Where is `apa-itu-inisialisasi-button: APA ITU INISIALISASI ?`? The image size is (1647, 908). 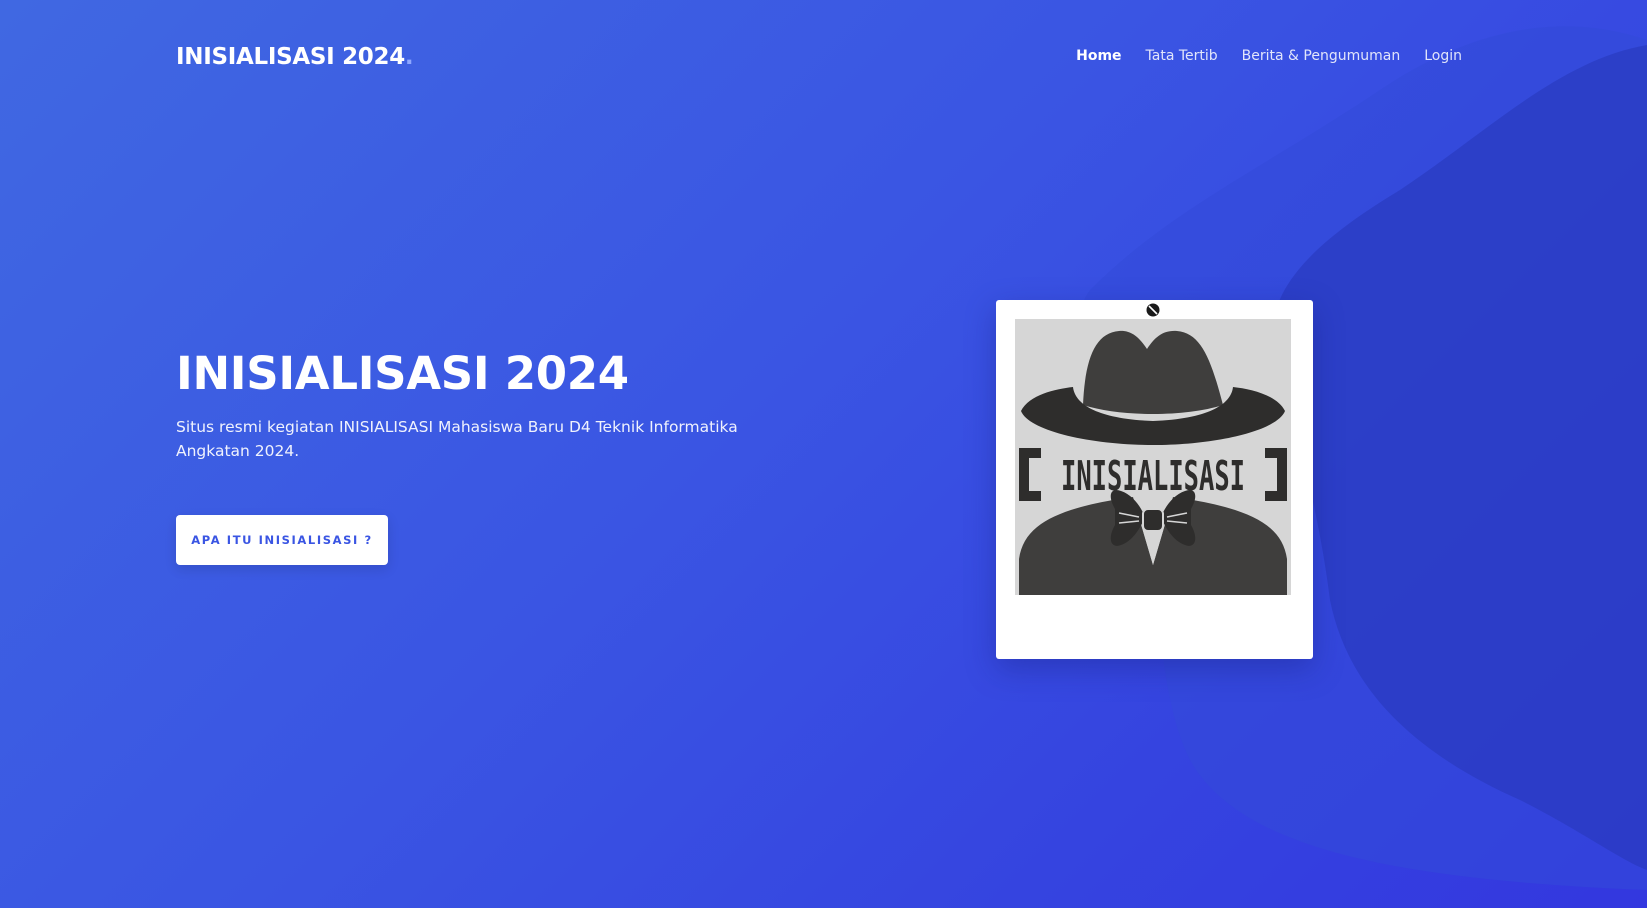
apa-itu-inisialisasi-button: APA ITU INISIALISASI ? is located at coordinates (282, 540).